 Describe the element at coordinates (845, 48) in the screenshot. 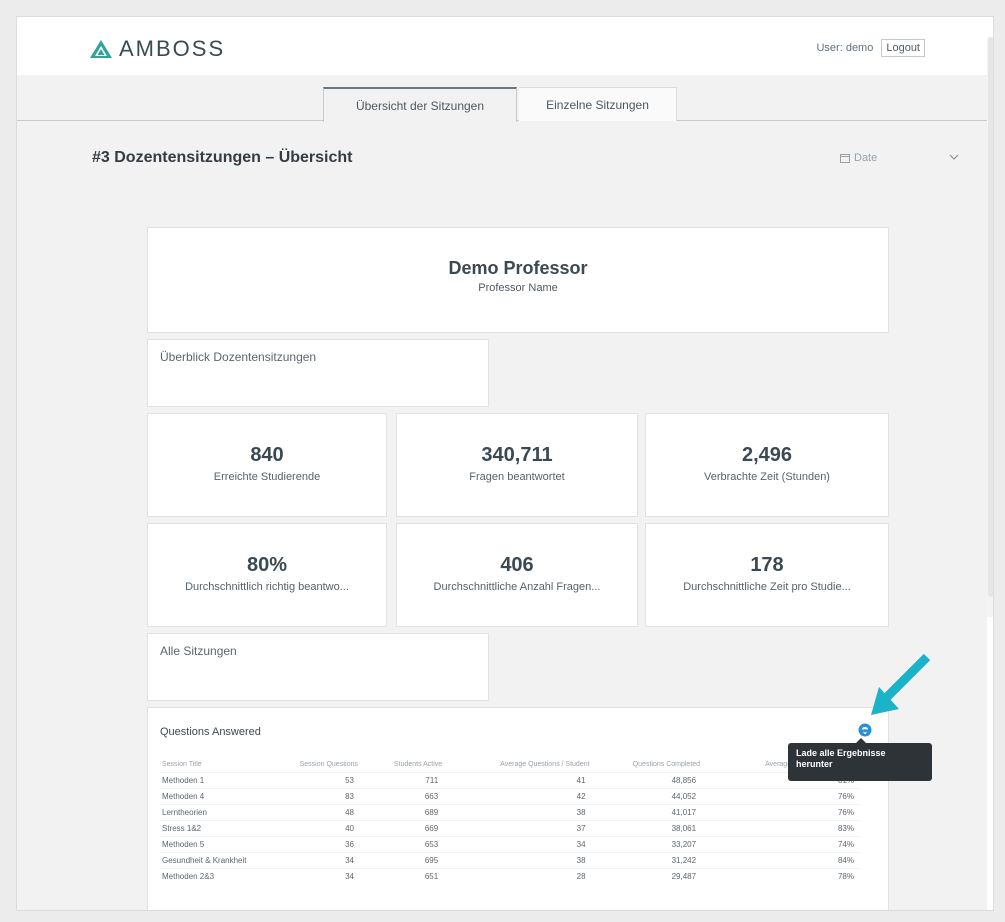

I see `user-label: User: demo` at that location.